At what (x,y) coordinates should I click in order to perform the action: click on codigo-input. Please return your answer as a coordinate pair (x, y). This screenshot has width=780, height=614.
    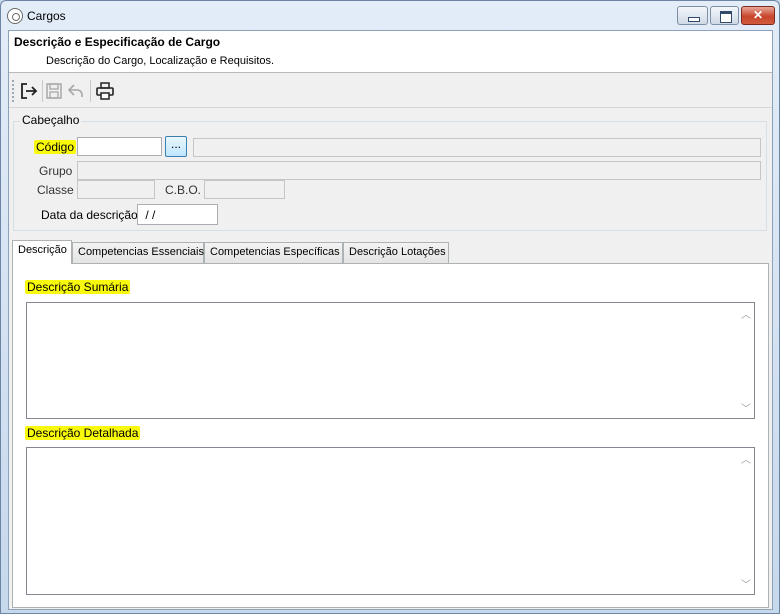
    Looking at the image, I should click on (119, 146).